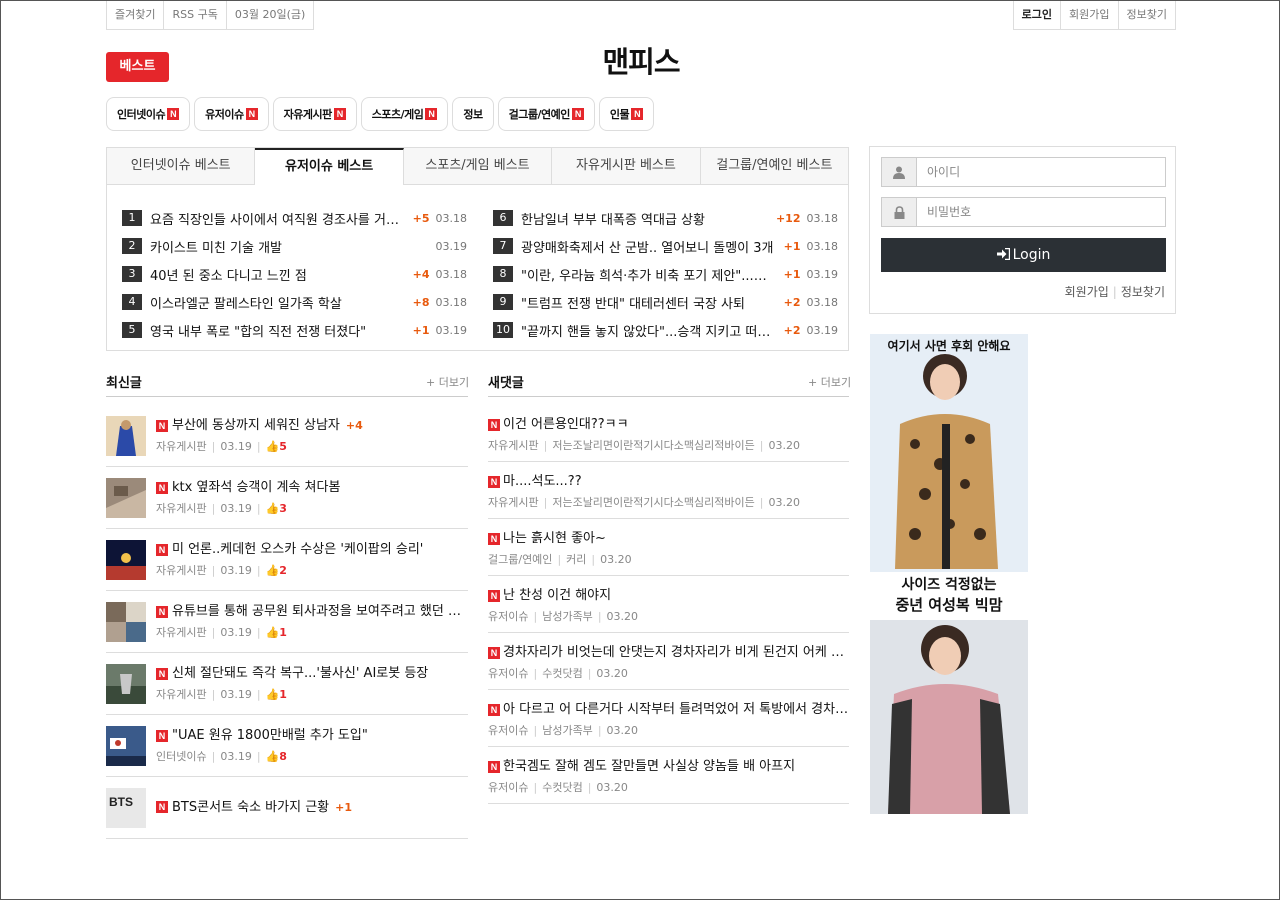  Describe the element at coordinates (473, 114) in the screenshot. I see `category-info: 정보` at that location.